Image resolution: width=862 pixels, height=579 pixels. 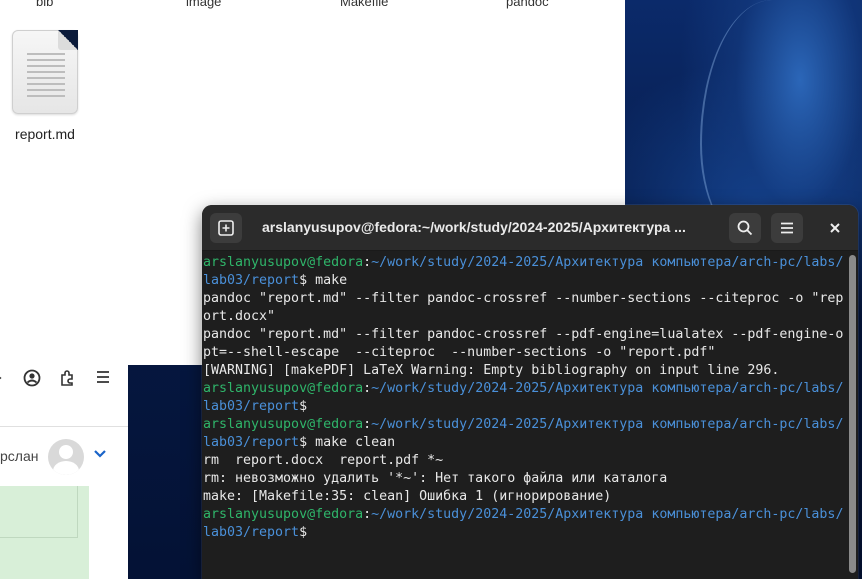 I want to click on file-row-partial: bib image Makefile pandoc, so click(x=312, y=4).